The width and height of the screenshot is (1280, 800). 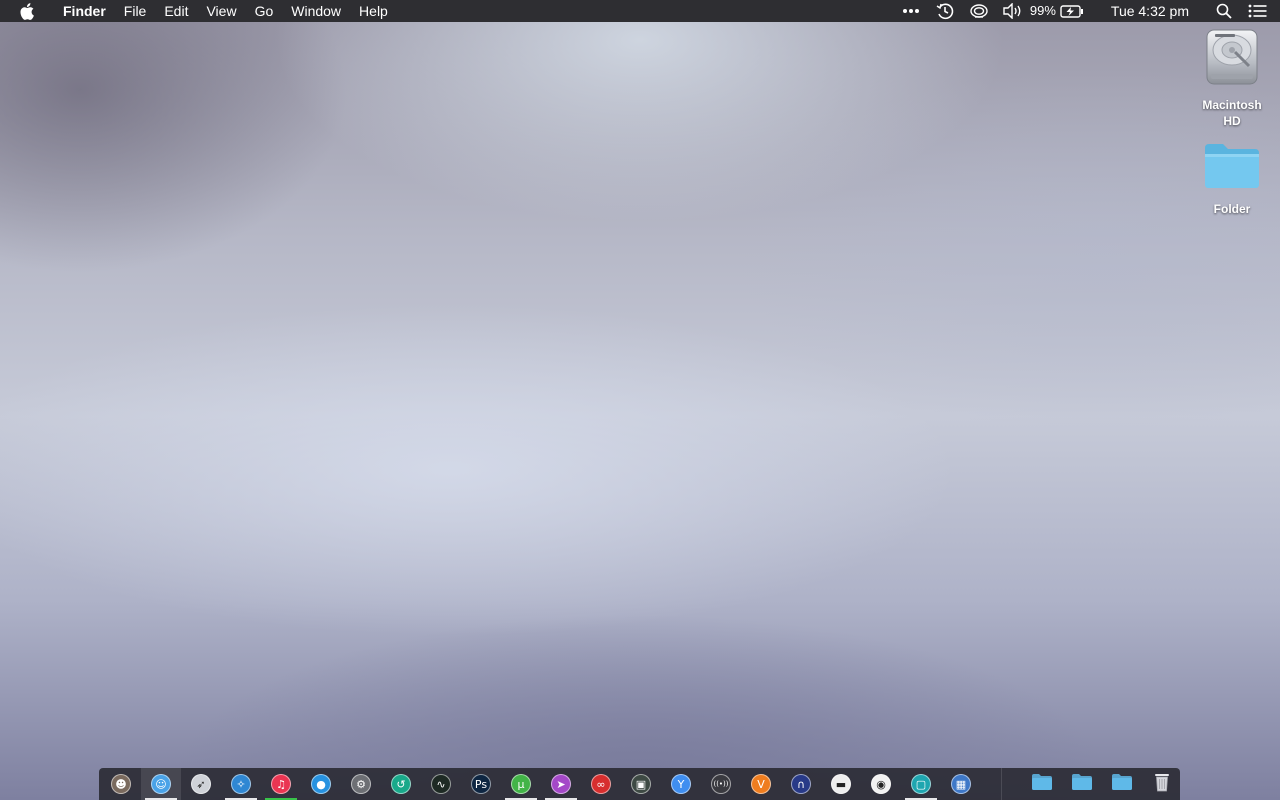 What do you see at coordinates (1043, 11) in the screenshot?
I see `battery-percentage: 99%` at bounding box center [1043, 11].